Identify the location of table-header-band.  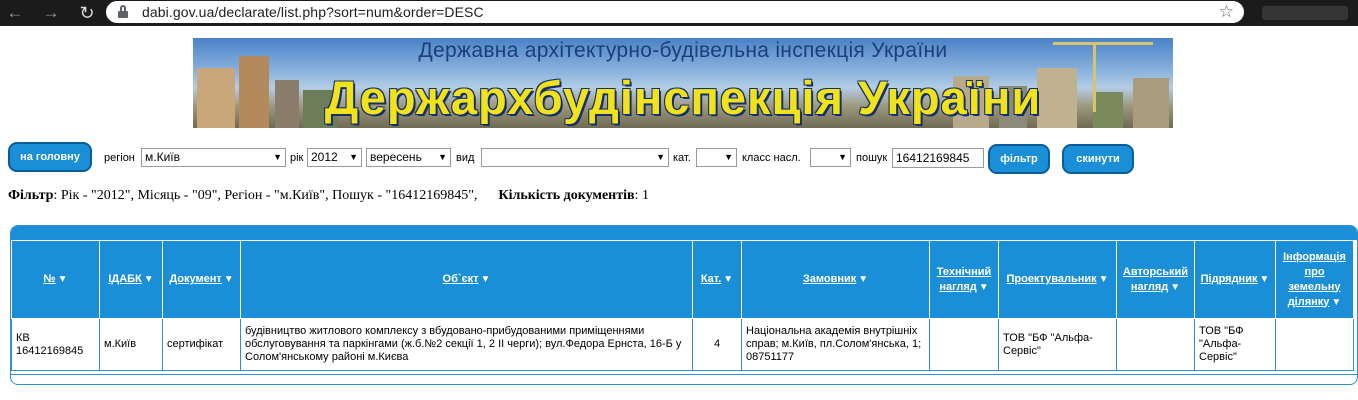
(684, 233).